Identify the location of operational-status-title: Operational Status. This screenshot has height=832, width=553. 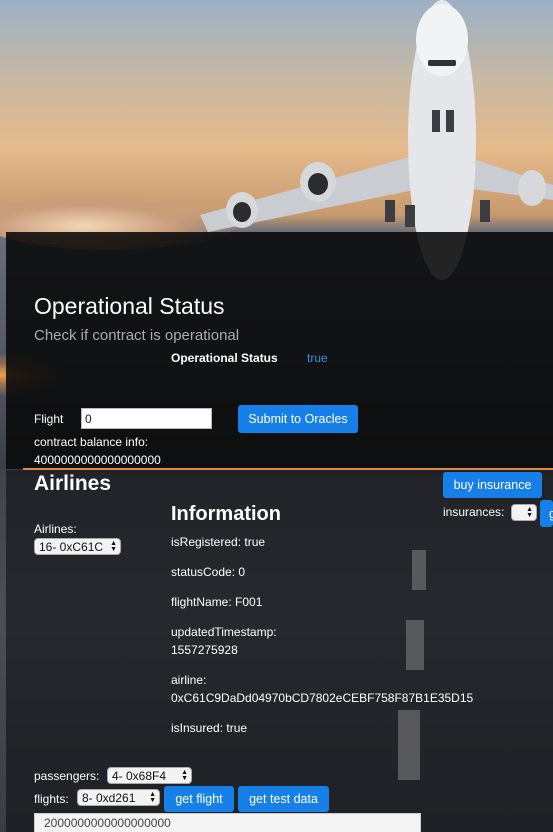
(129, 306).